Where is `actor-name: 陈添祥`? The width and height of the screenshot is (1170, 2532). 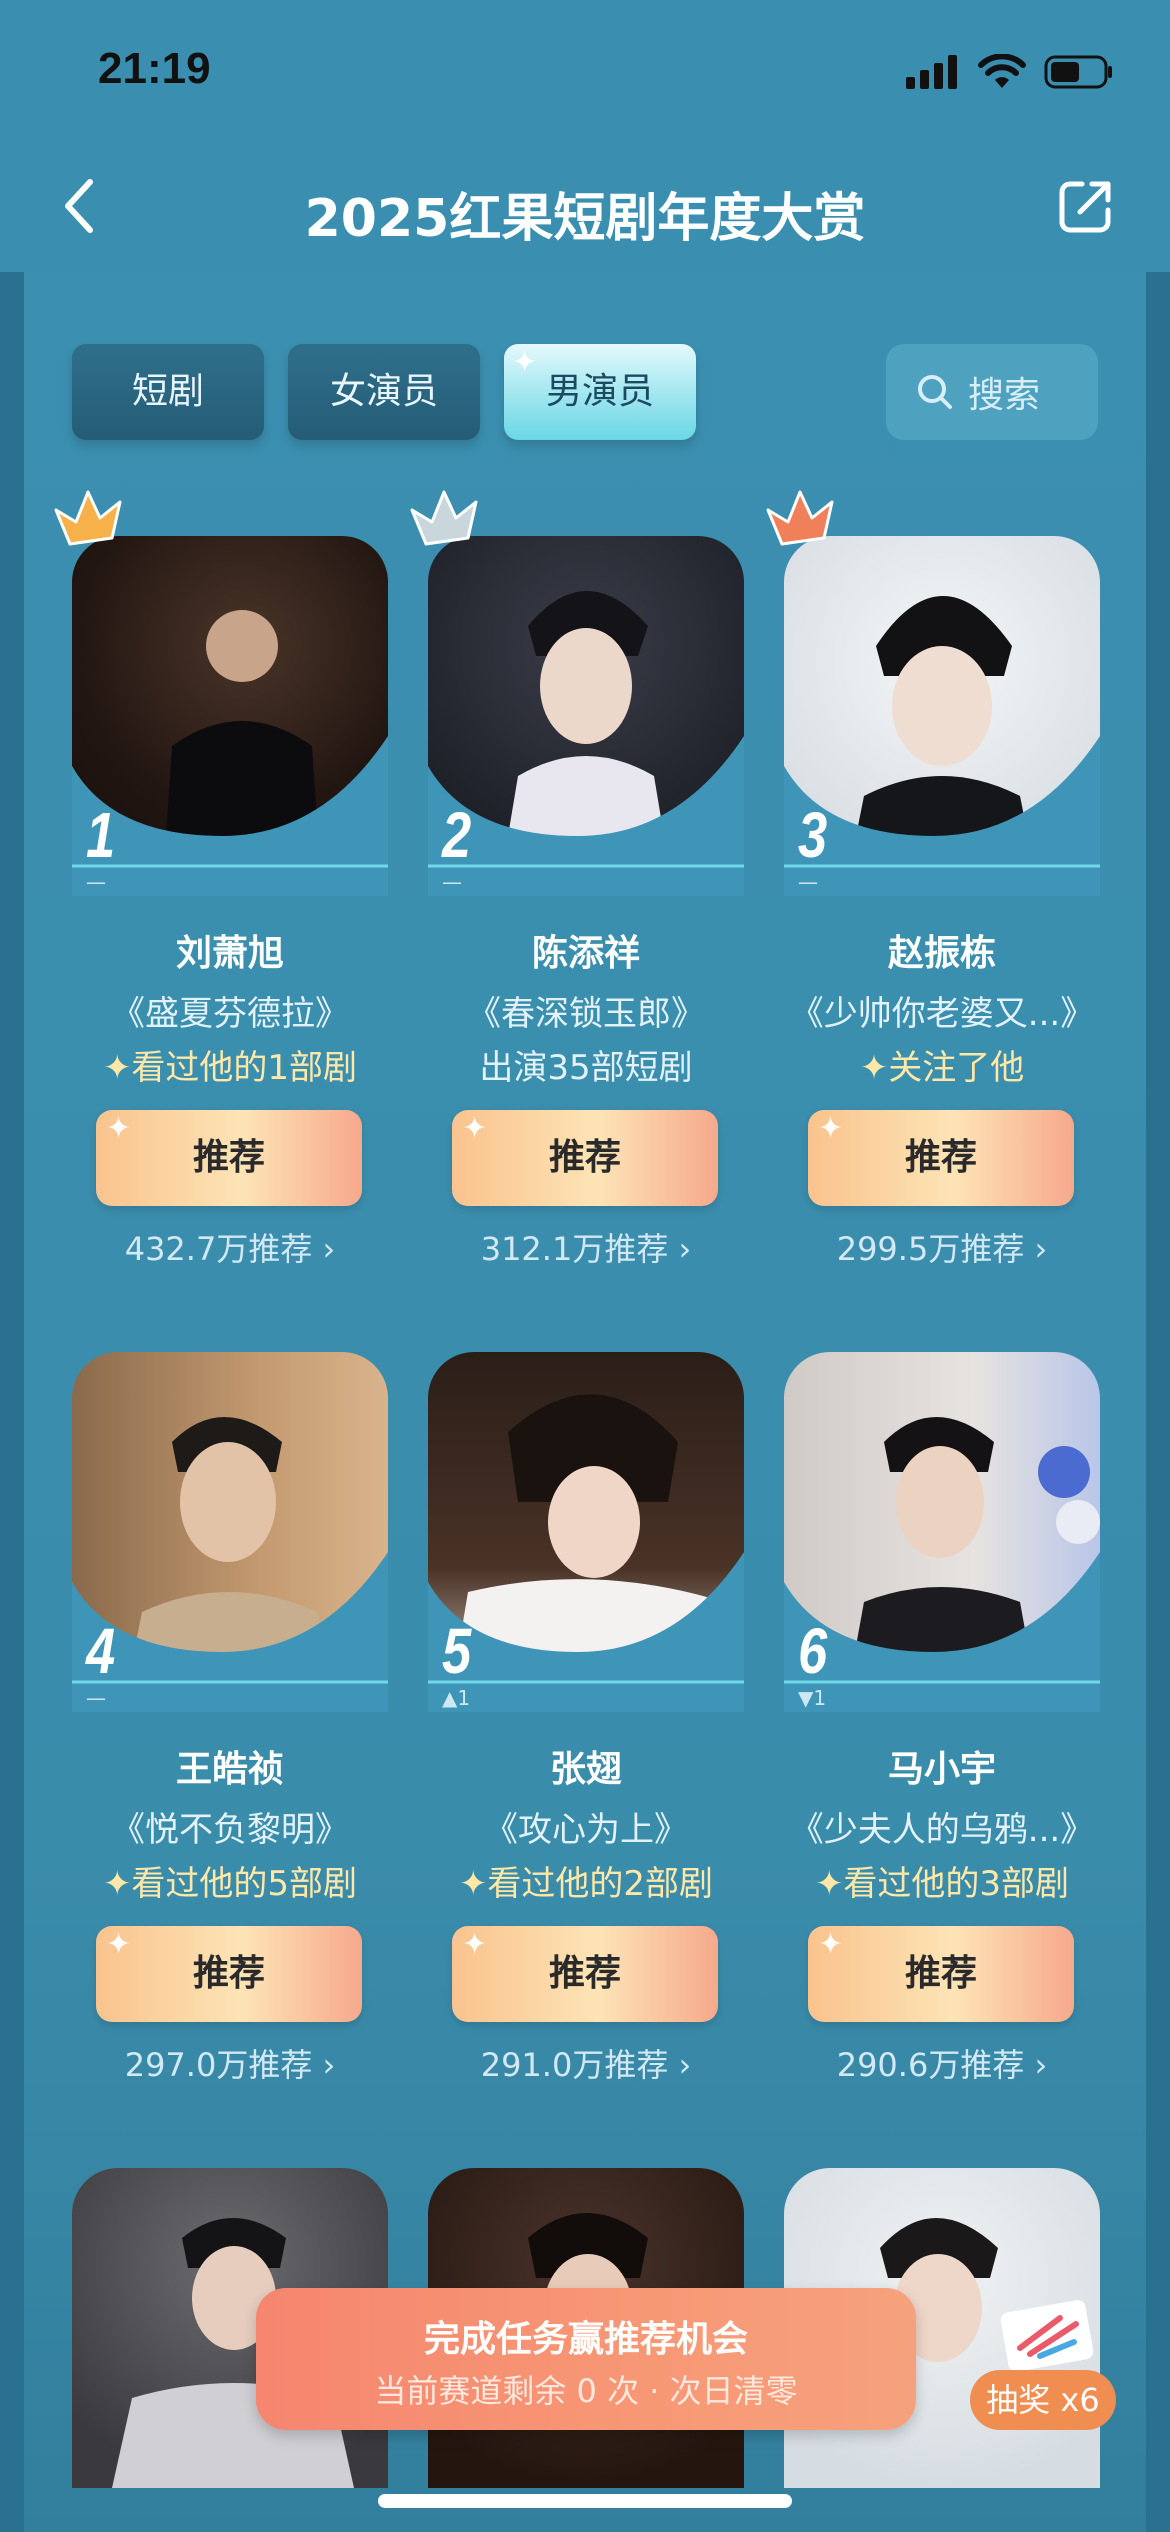 actor-name: 陈添祥 is located at coordinates (585, 953).